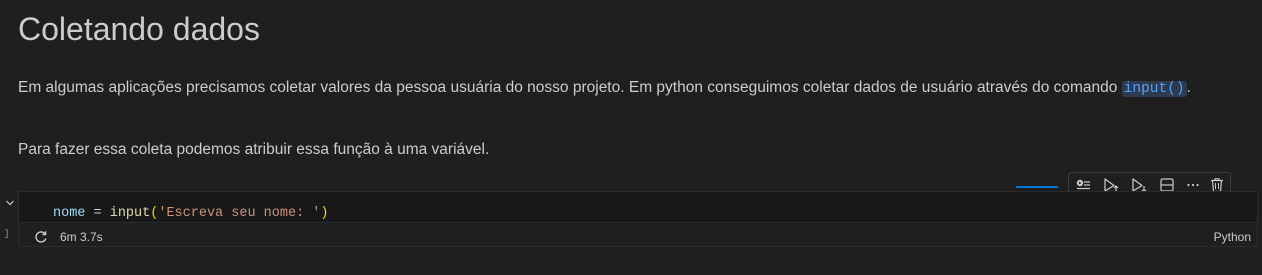 The width and height of the screenshot is (1262, 275). I want to click on cell-focus-indicator, so click(1037, 187).